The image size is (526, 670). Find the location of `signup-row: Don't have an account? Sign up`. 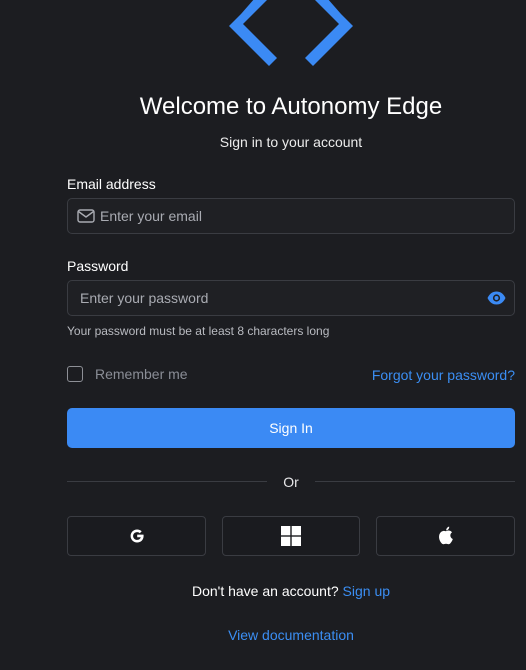

signup-row: Don't have an account? Sign up is located at coordinates (263, 591).